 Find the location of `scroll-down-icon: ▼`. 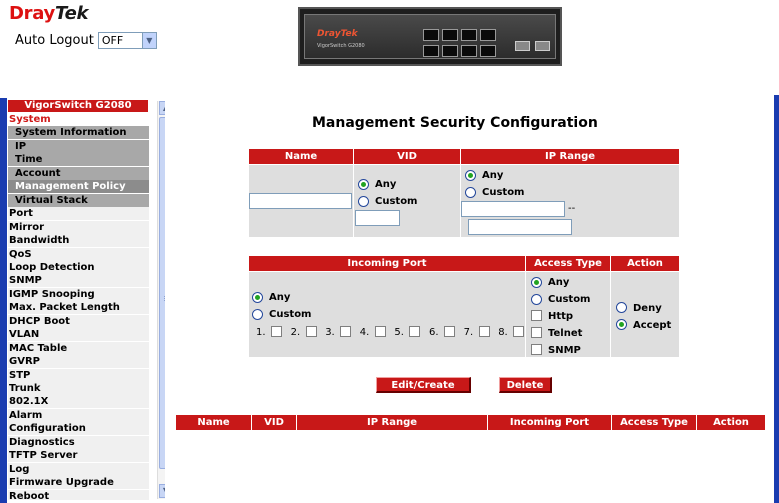

scroll-down-icon: ▼ is located at coordinates (162, 491).